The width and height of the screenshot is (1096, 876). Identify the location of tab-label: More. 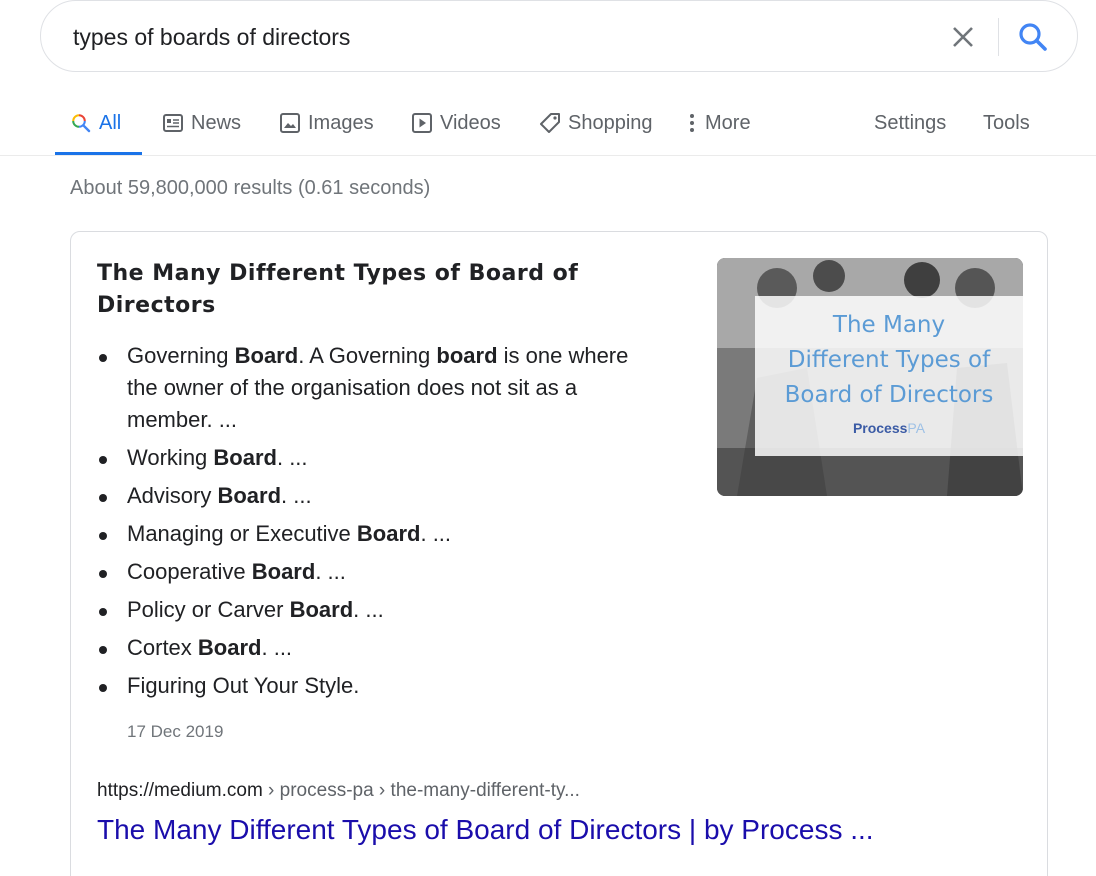
(728, 122).